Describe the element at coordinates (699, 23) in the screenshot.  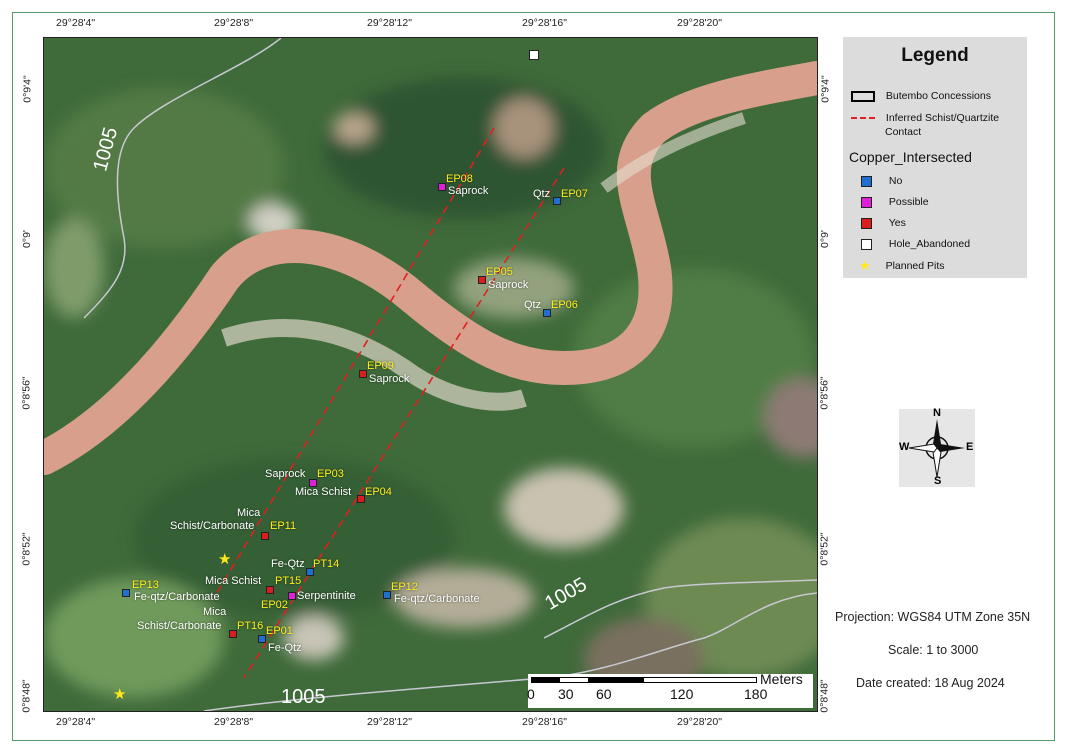
I see `coord-top-label: 29°28'20"` at that location.